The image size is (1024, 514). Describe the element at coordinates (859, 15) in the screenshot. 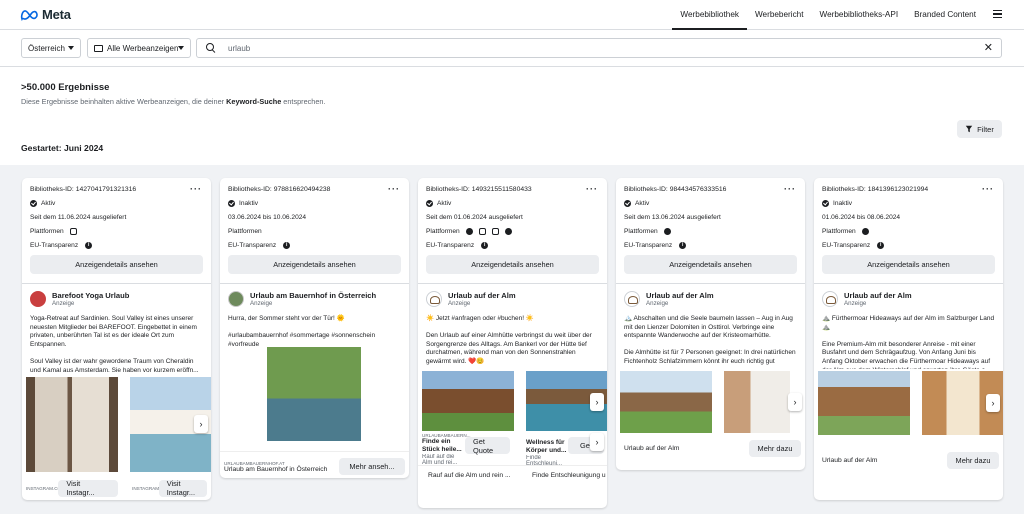

I see `nav-api: Werbebibliotheks-API` at that location.